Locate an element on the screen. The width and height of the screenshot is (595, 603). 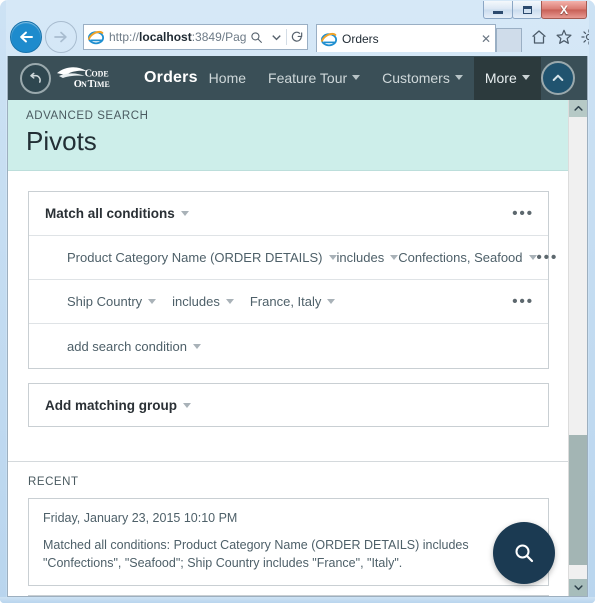
chevron-up-icon is located at coordinates (578, 108).